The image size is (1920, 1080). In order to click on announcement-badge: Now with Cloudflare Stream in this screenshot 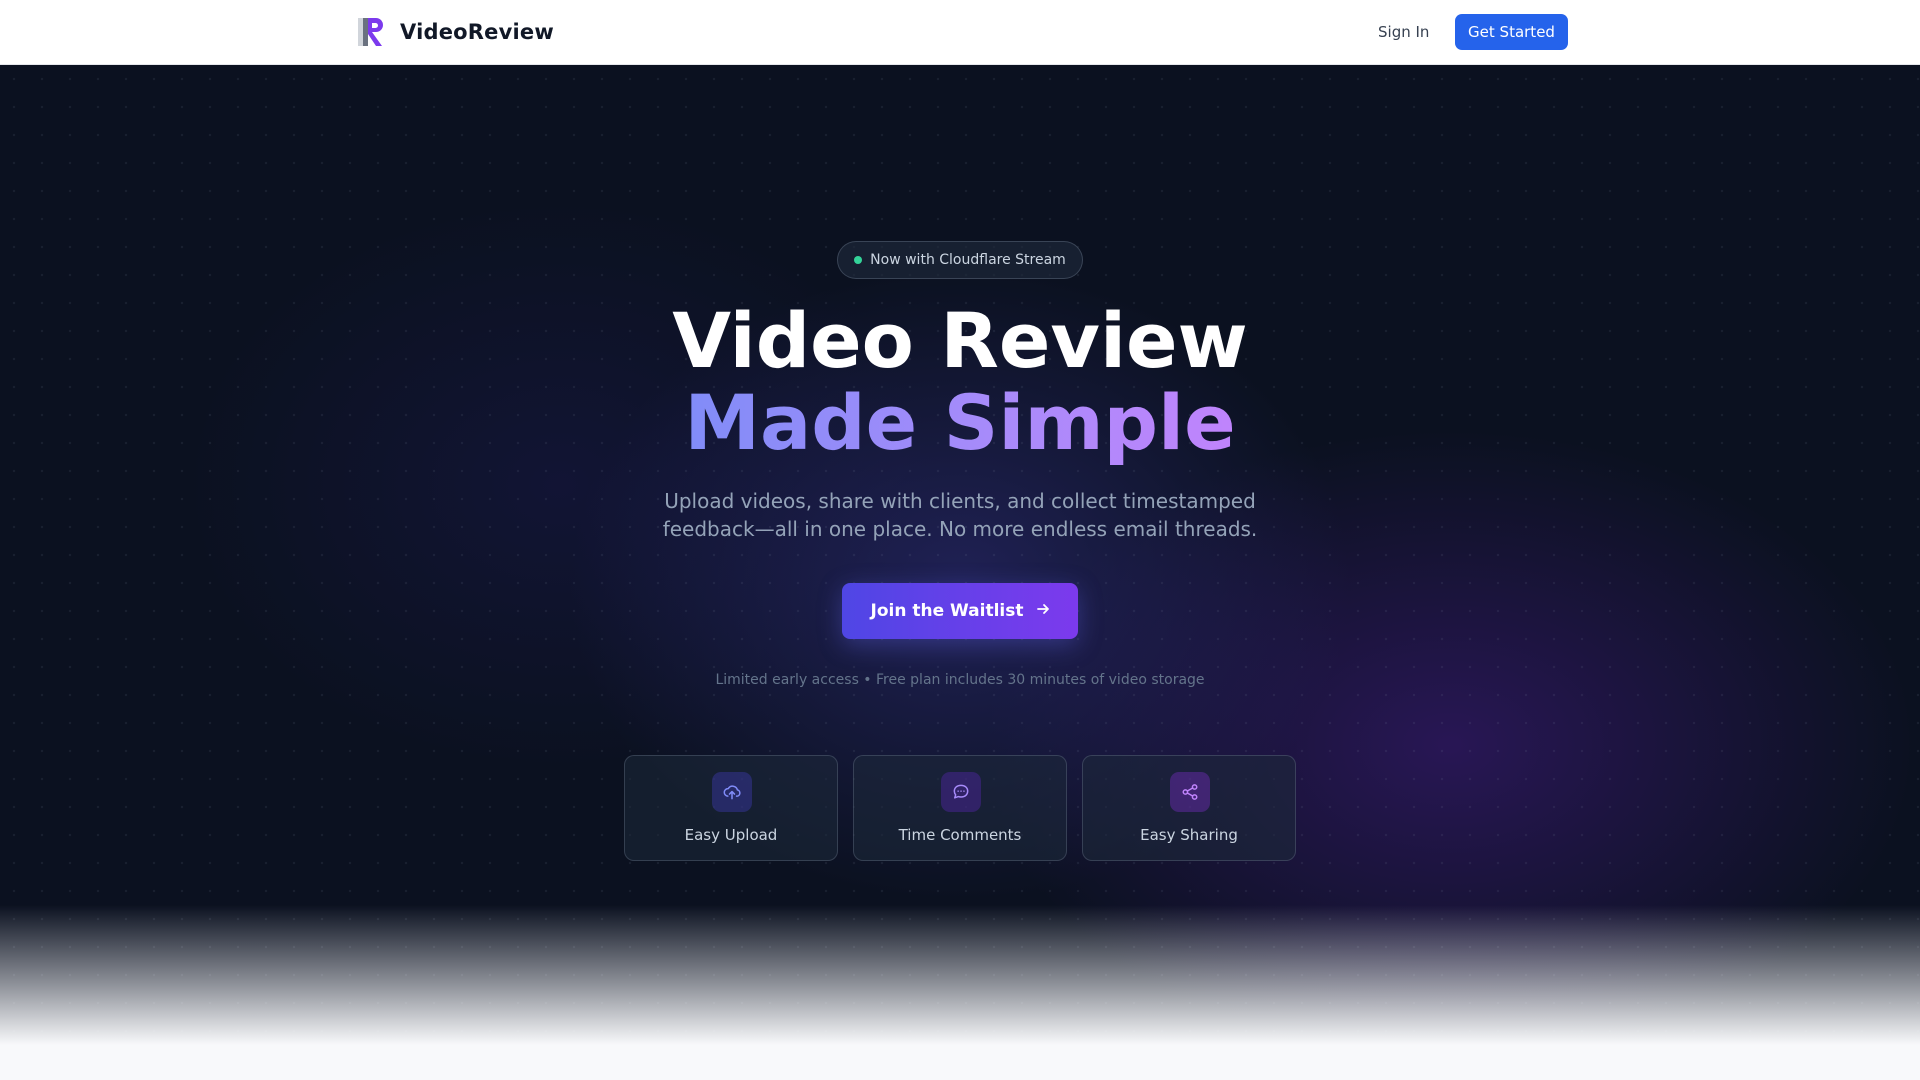, I will do `click(960, 260)`.